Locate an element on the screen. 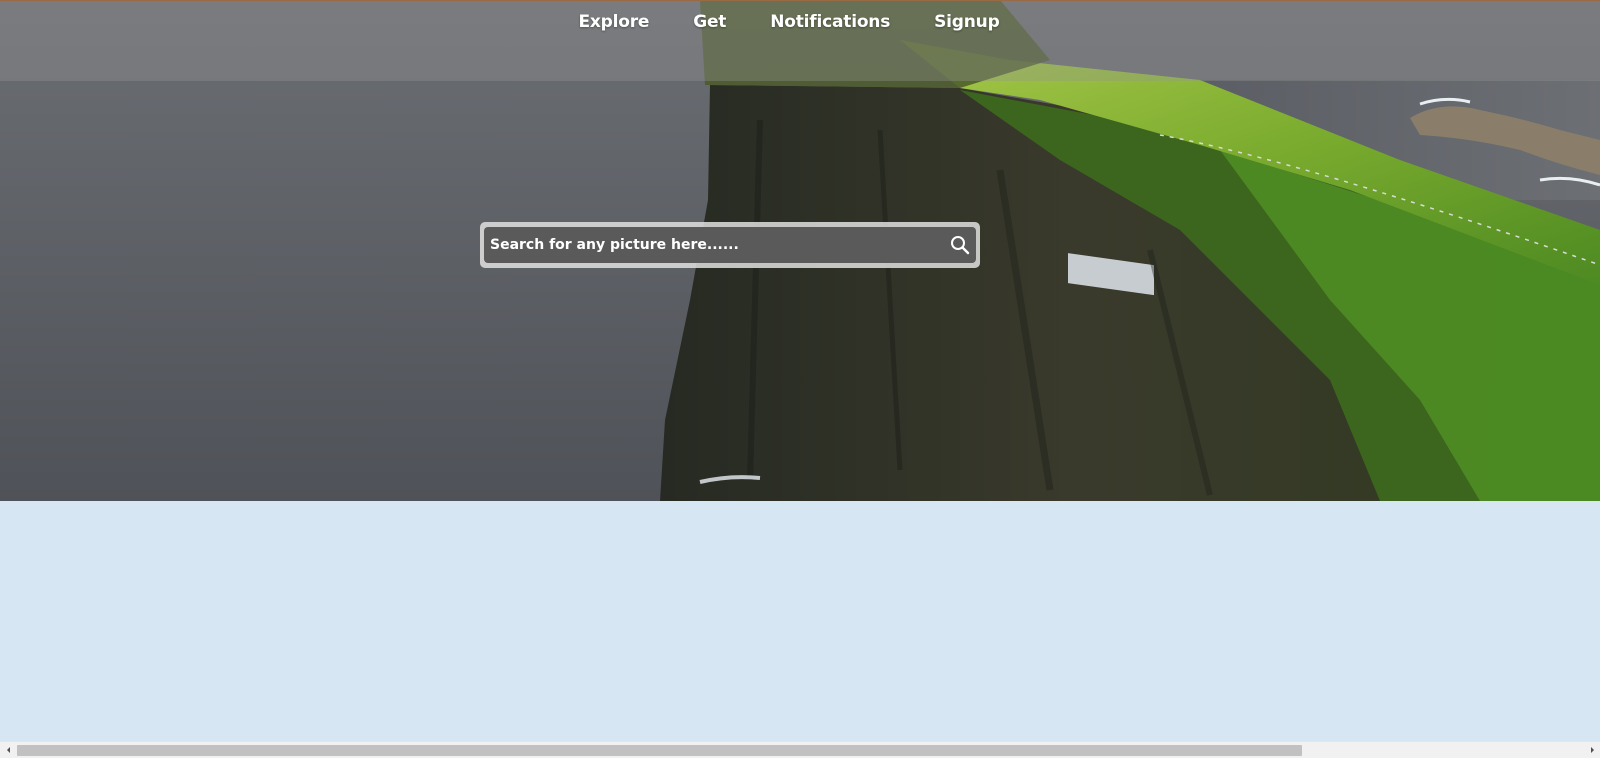 Image resolution: width=1600 pixels, height=758 pixels. scrollbar-thumb is located at coordinates (659, 750).